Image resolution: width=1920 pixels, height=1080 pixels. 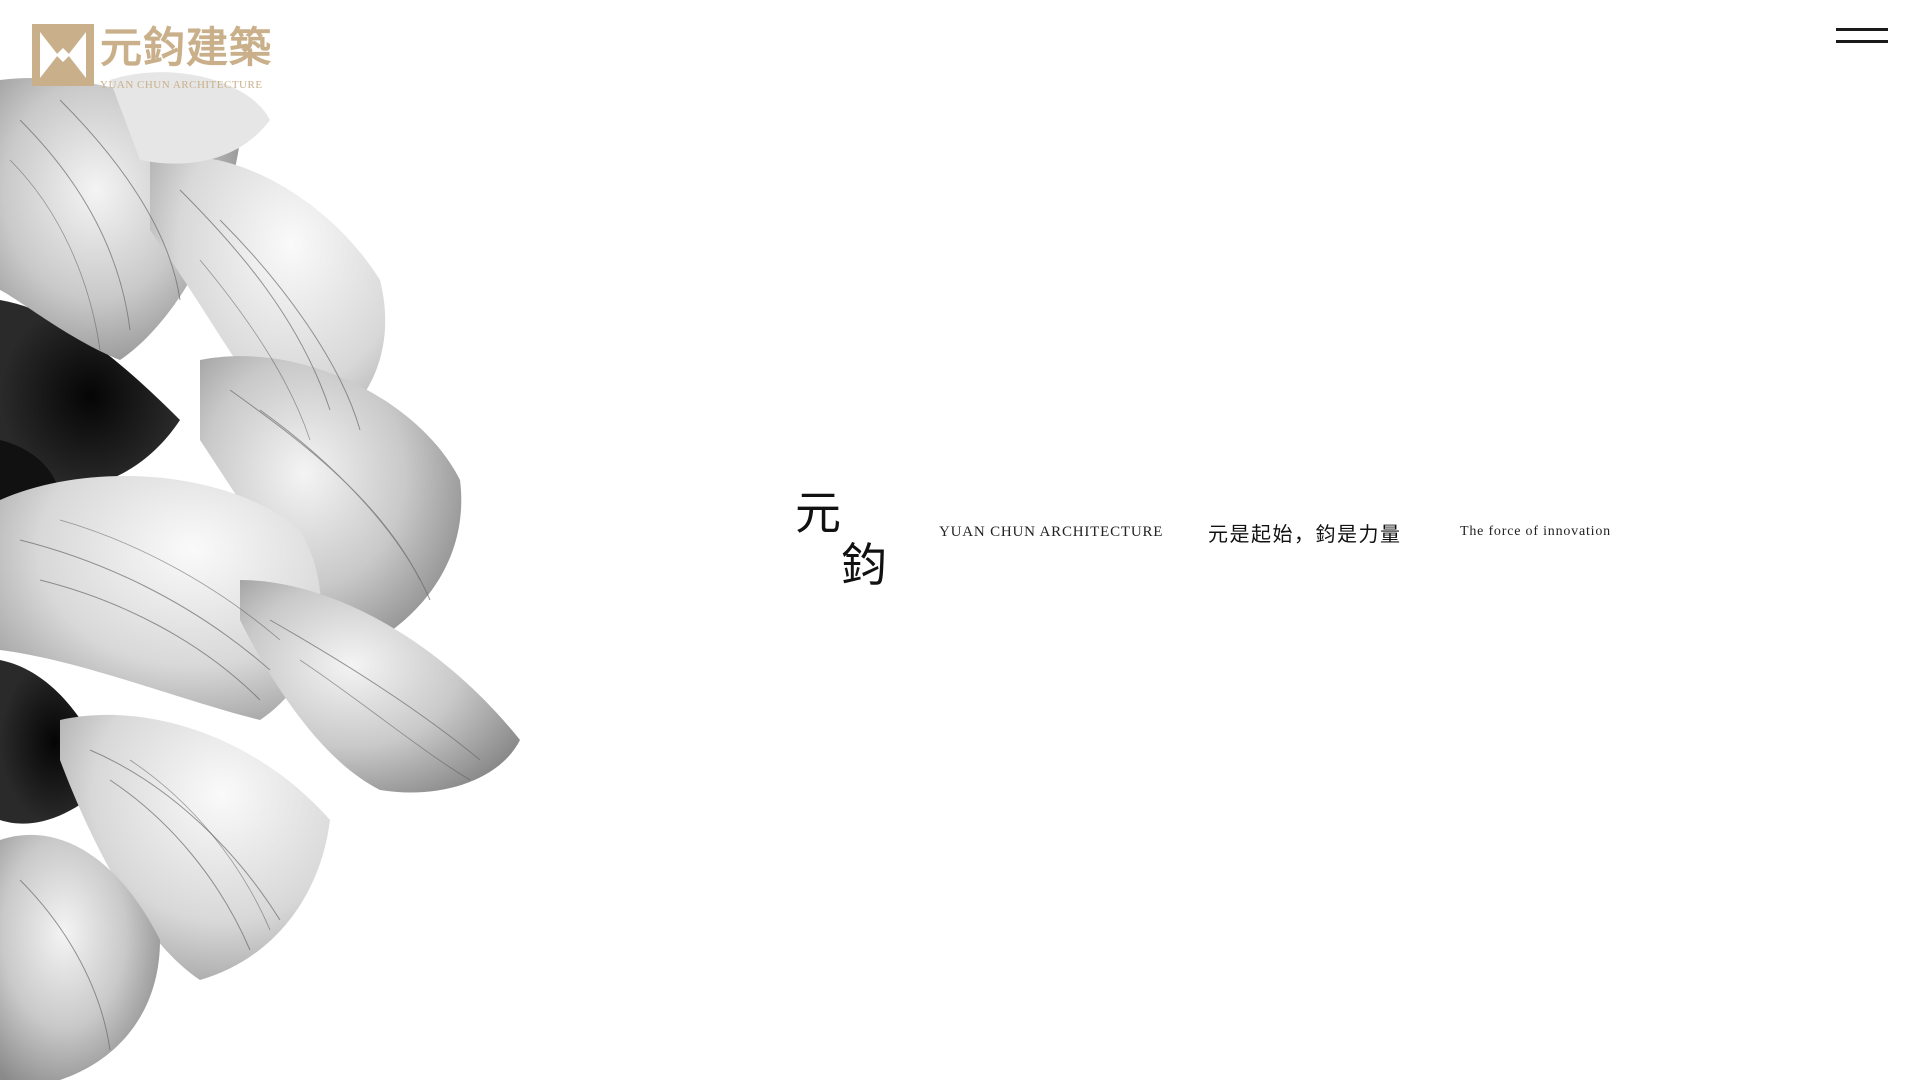 What do you see at coordinates (818, 513) in the screenshot?
I see `brand-char-yuan: 元` at bounding box center [818, 513].